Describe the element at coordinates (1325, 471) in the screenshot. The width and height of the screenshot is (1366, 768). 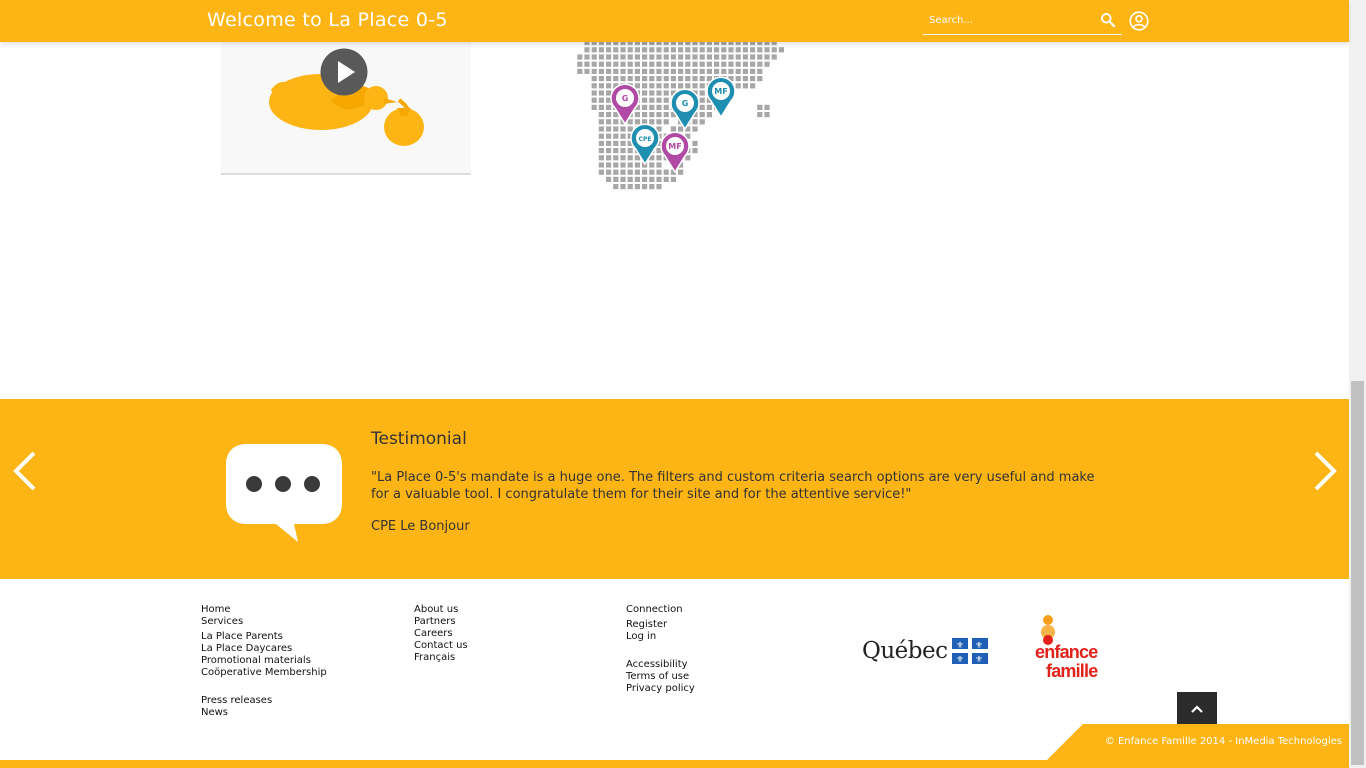
I see `chevron-right-icon` at that location.